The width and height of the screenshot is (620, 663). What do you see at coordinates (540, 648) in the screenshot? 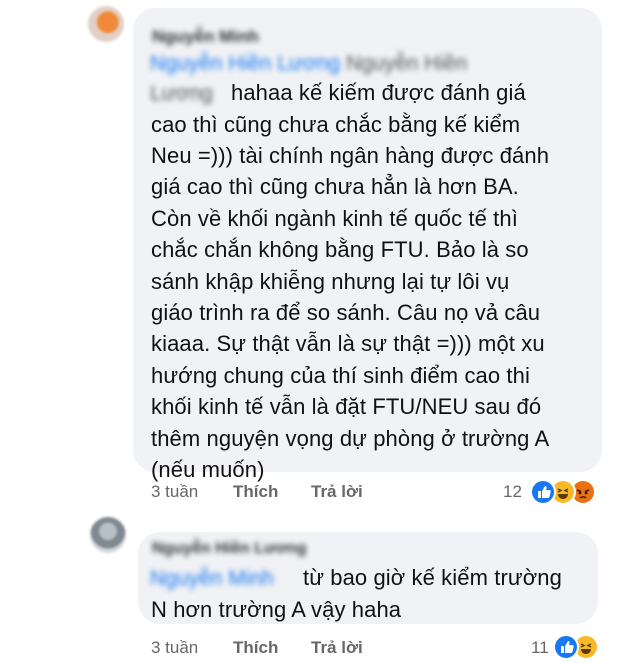
I see `reaction-count: 11` at bounding box center [540, 648].